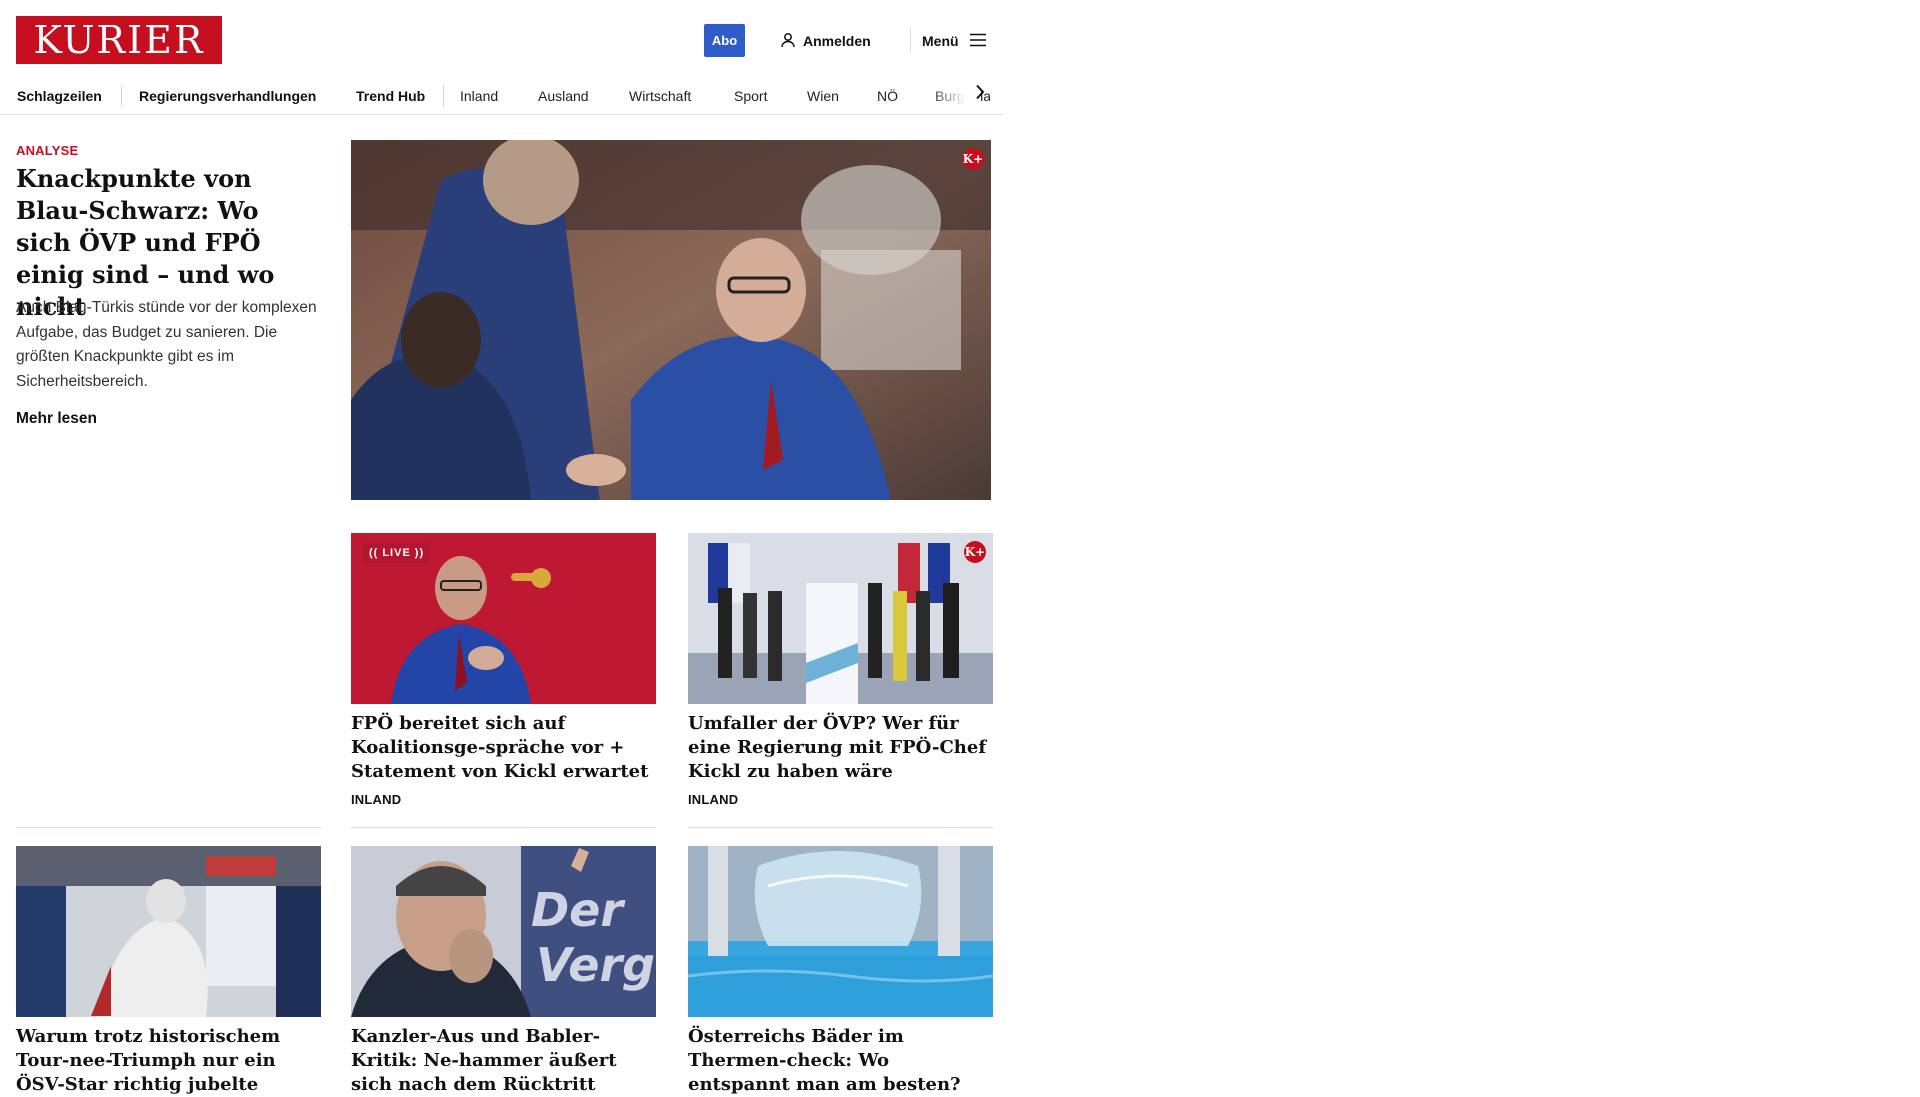  I want to click on nehammer-photo: Der Verg, so click(503, 931).